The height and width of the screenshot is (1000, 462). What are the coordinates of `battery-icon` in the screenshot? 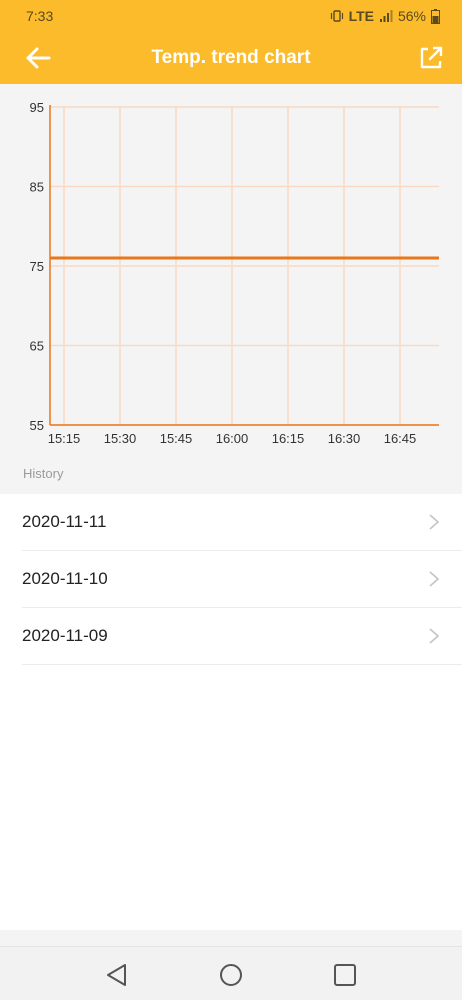 It's located at (435, 16).